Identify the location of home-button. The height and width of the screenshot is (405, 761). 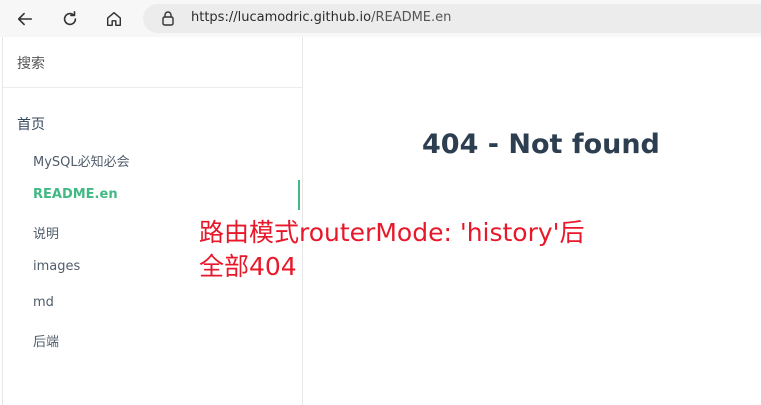
(114, 19).